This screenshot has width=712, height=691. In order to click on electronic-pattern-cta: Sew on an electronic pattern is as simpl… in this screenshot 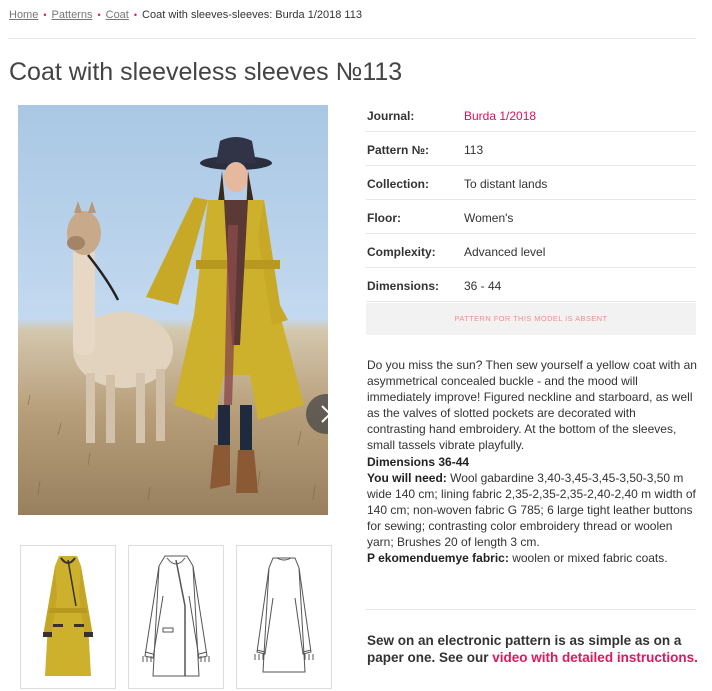, I will do `click(534, 649)`.